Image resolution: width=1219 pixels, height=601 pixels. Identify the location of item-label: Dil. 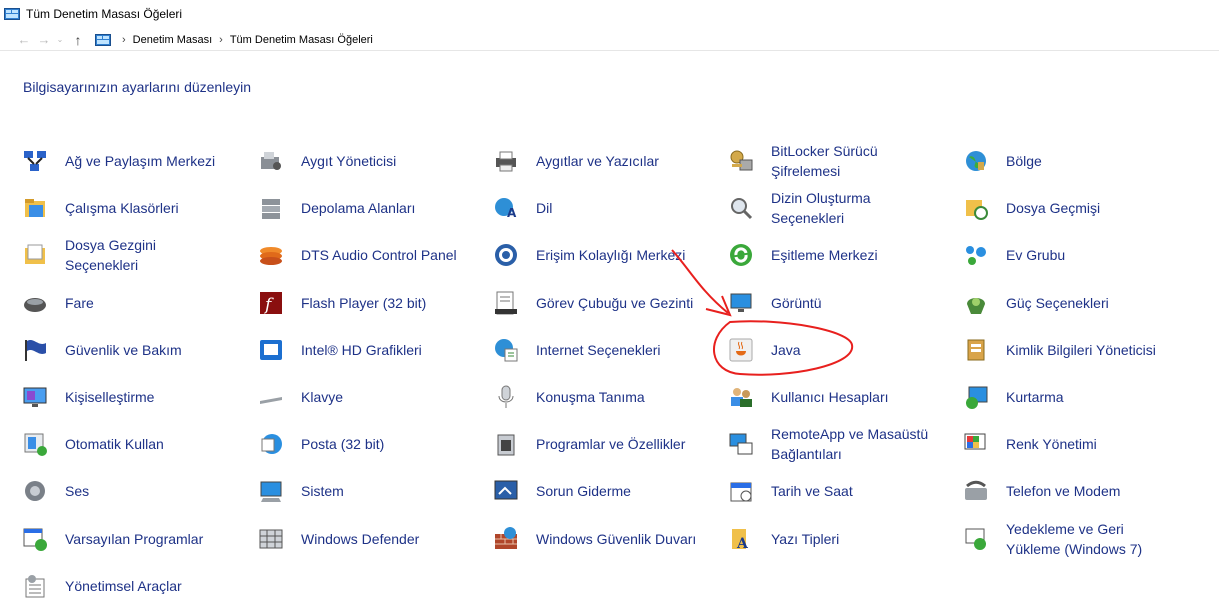
(544, 208).